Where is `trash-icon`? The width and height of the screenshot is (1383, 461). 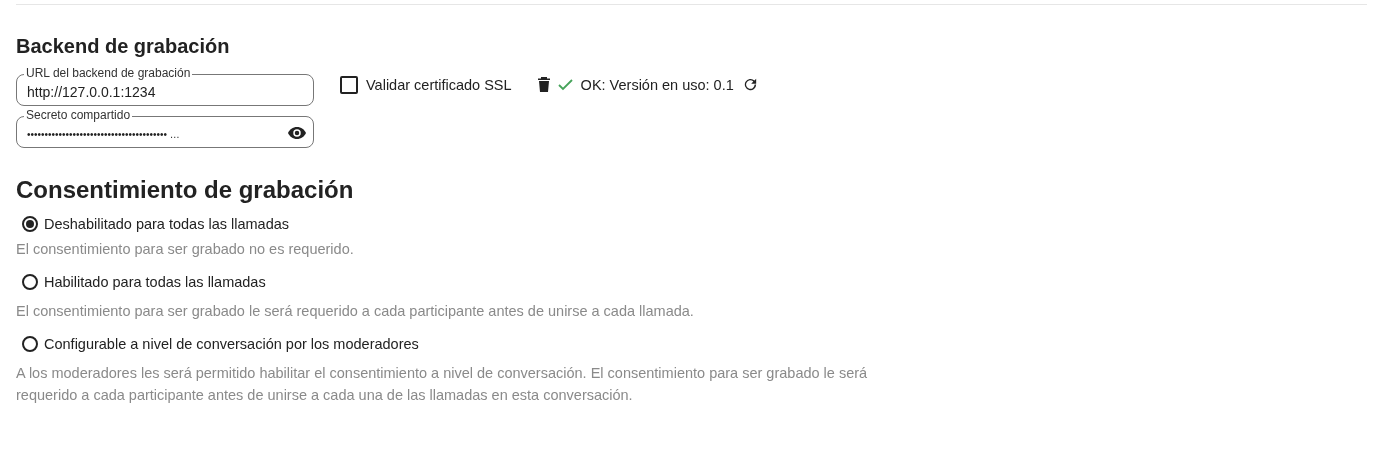
trash-icon is located at coordinates (543, 84).